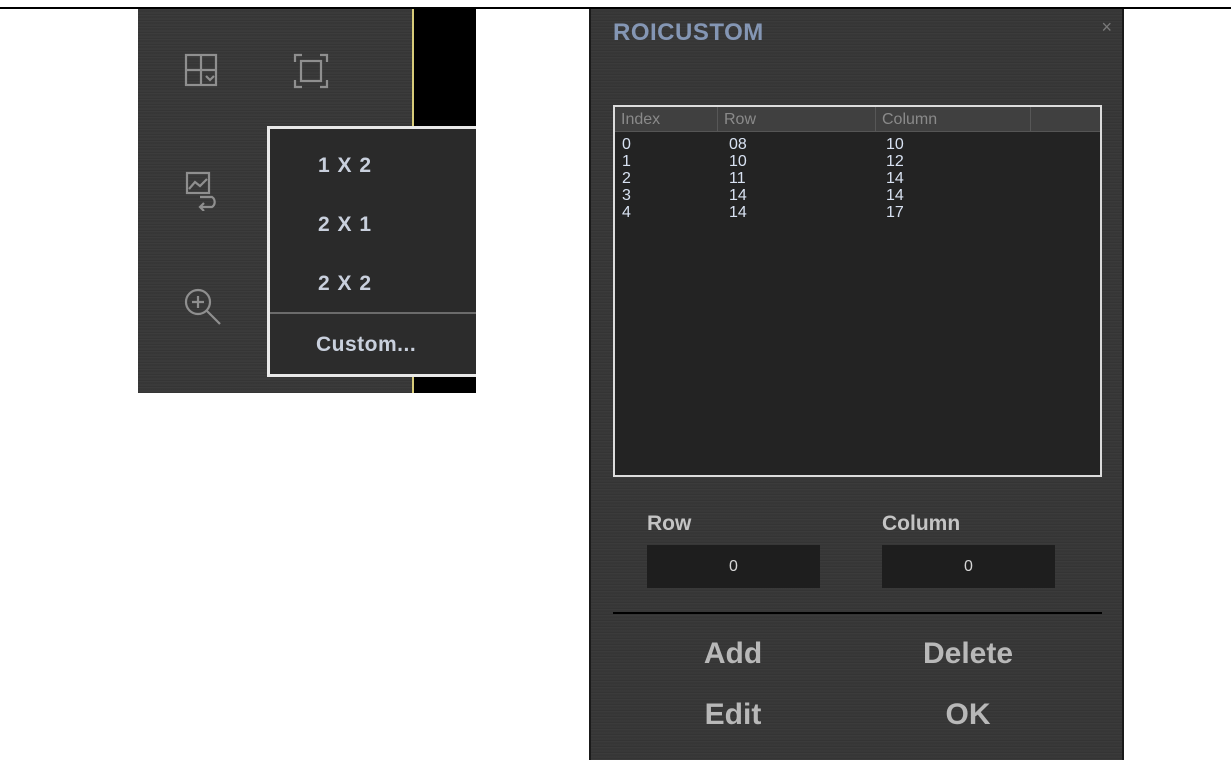  I want to click on ok-button: OK, so click(968, 715).